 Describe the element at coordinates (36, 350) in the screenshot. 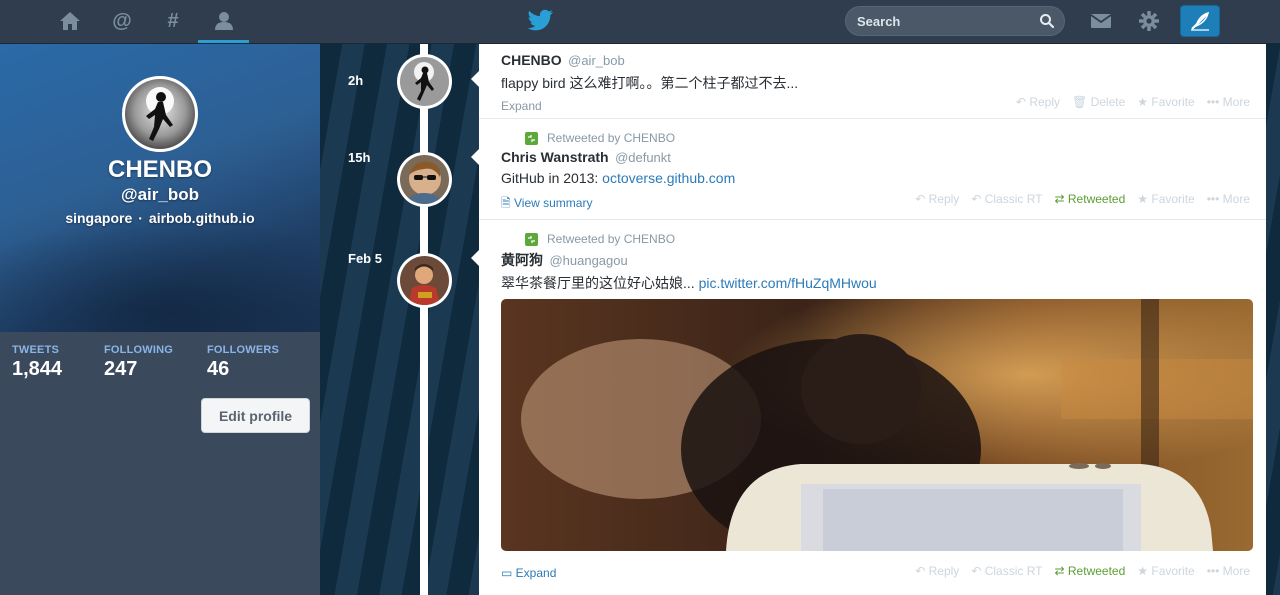

I see `stat-label: TWEETS` at that location.